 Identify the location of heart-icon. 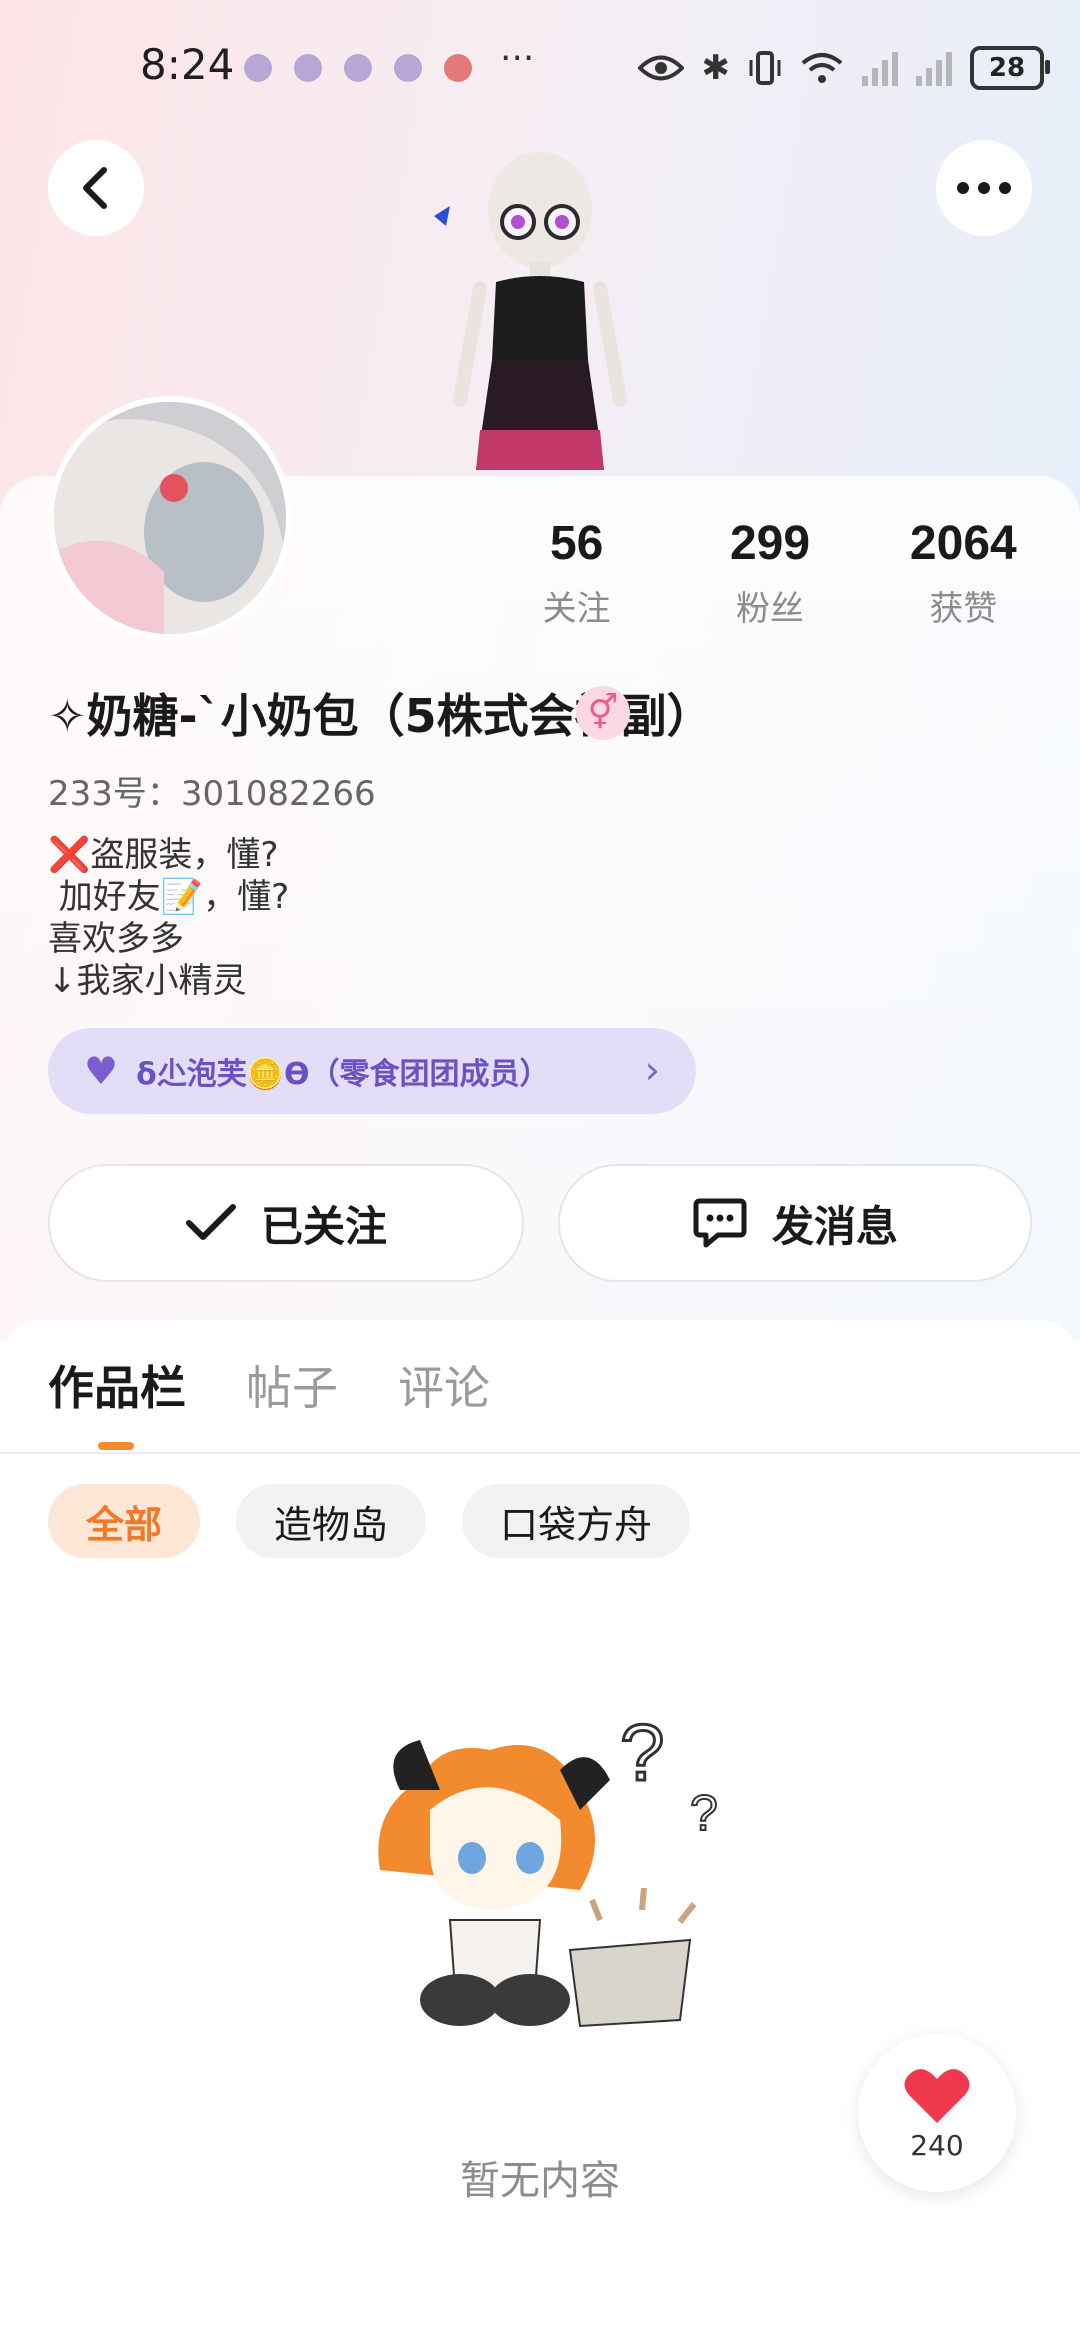
(937, 2095).